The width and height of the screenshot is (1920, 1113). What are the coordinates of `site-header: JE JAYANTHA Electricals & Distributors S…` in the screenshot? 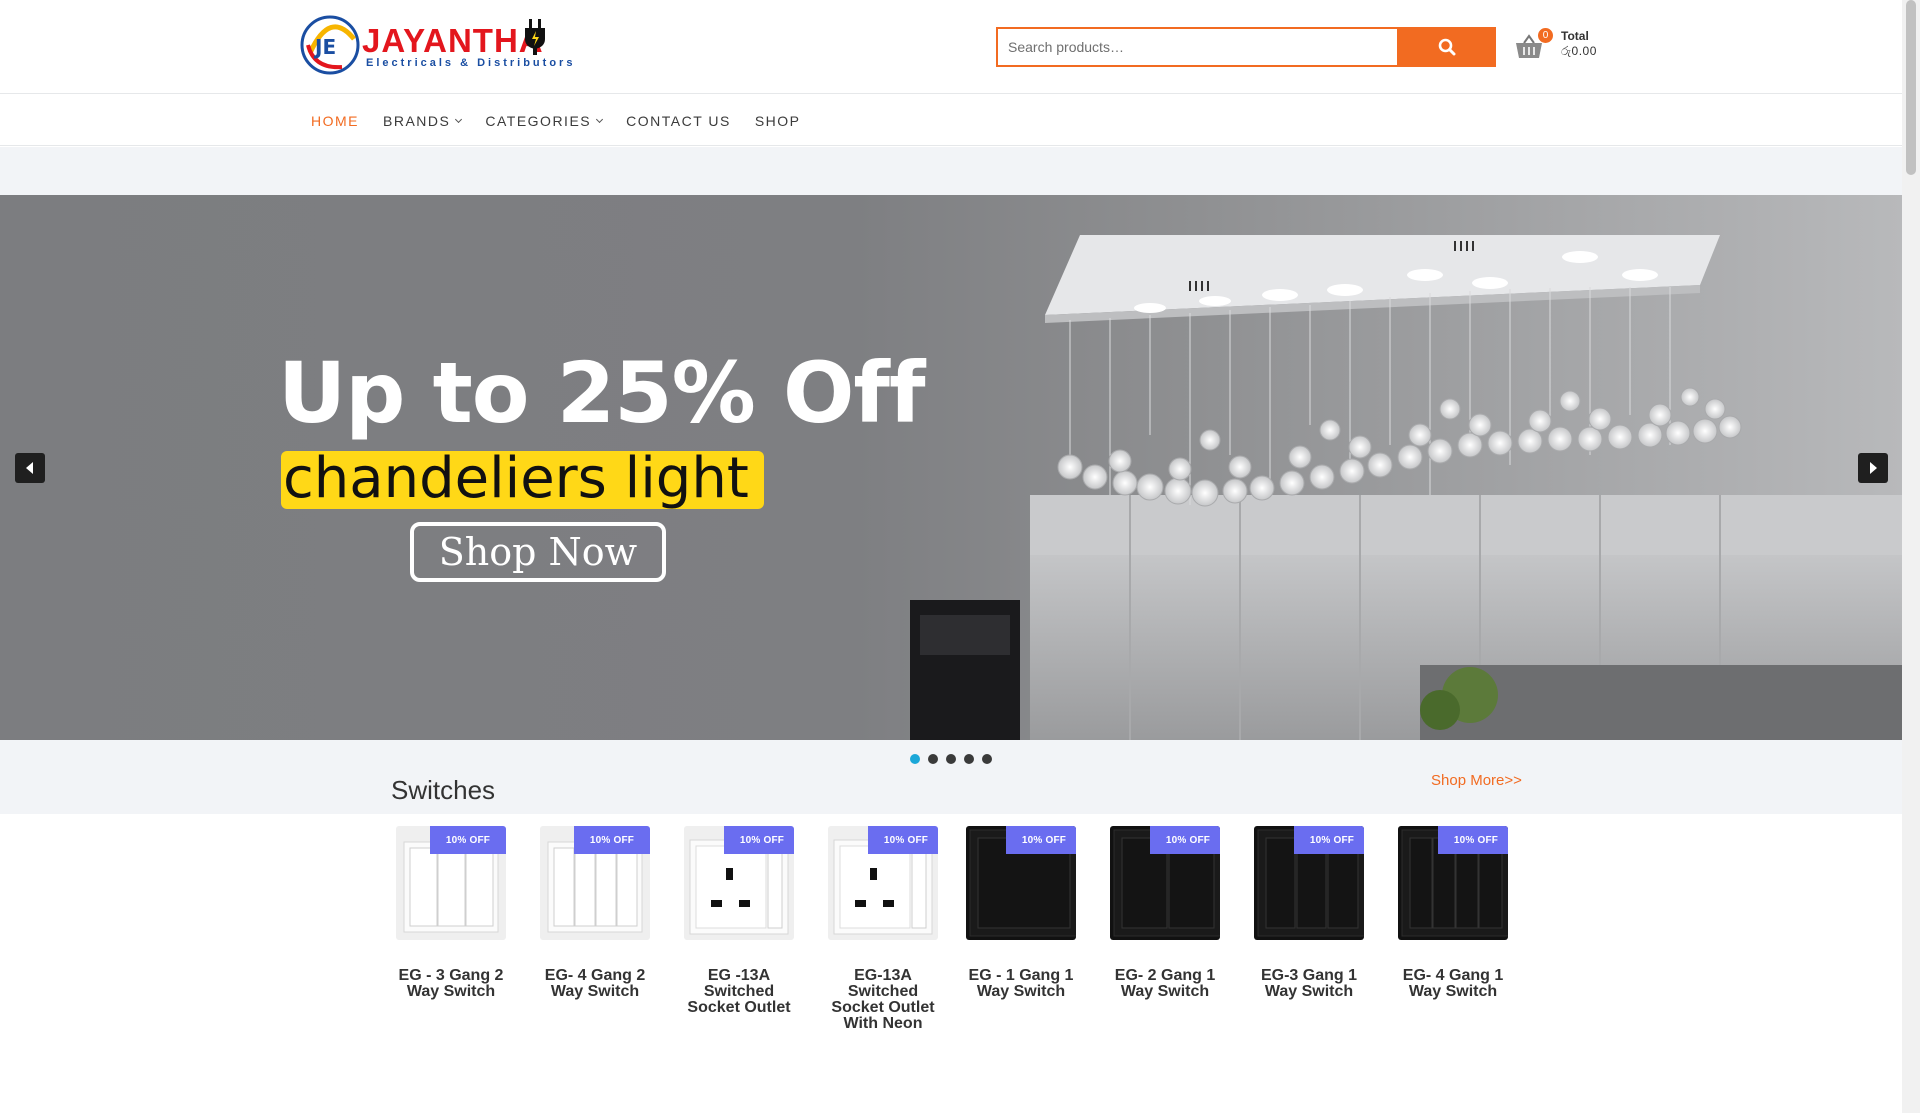 It's located at (951, 47).